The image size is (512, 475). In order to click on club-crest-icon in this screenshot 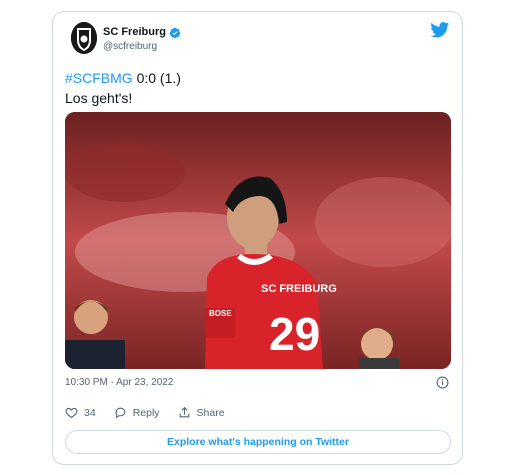, I will do `click(84, 38)`.